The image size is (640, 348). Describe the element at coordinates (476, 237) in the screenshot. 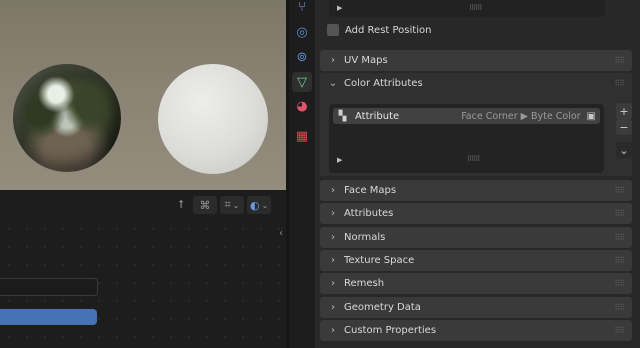

I see `panel-normals: › Normals ⠿⠿` at that location.